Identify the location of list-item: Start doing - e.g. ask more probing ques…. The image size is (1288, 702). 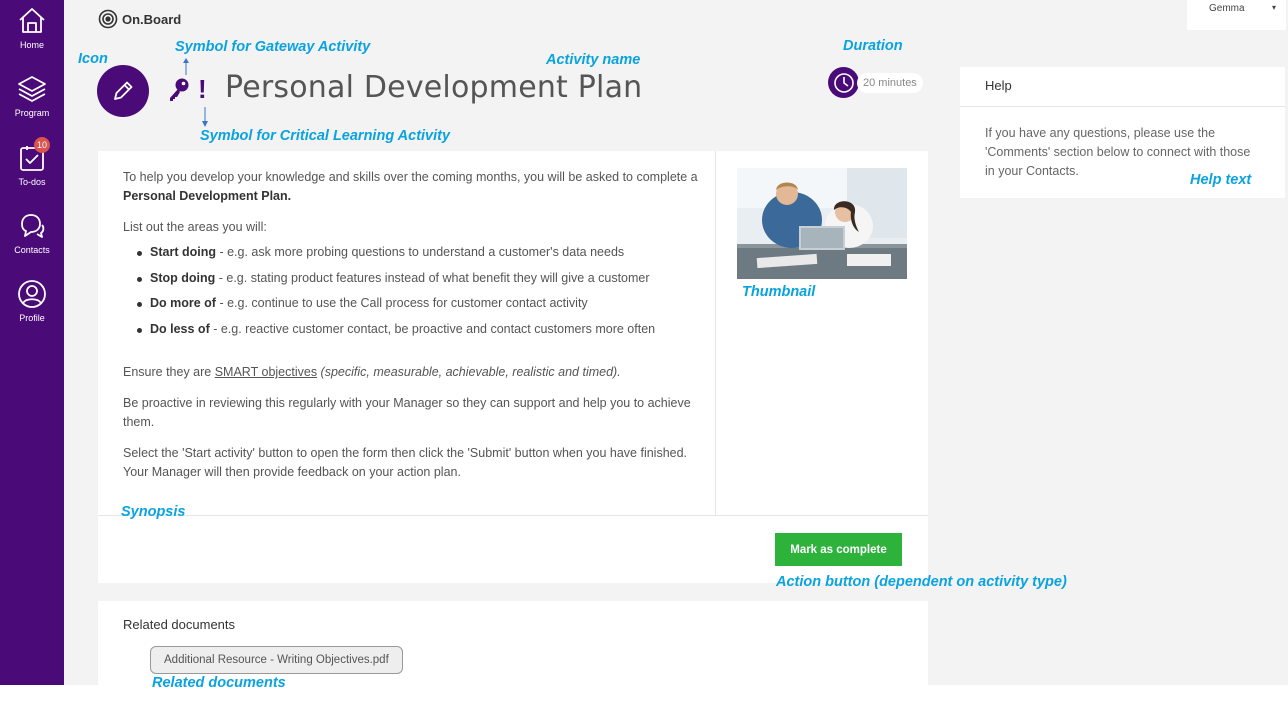
(413, 252).